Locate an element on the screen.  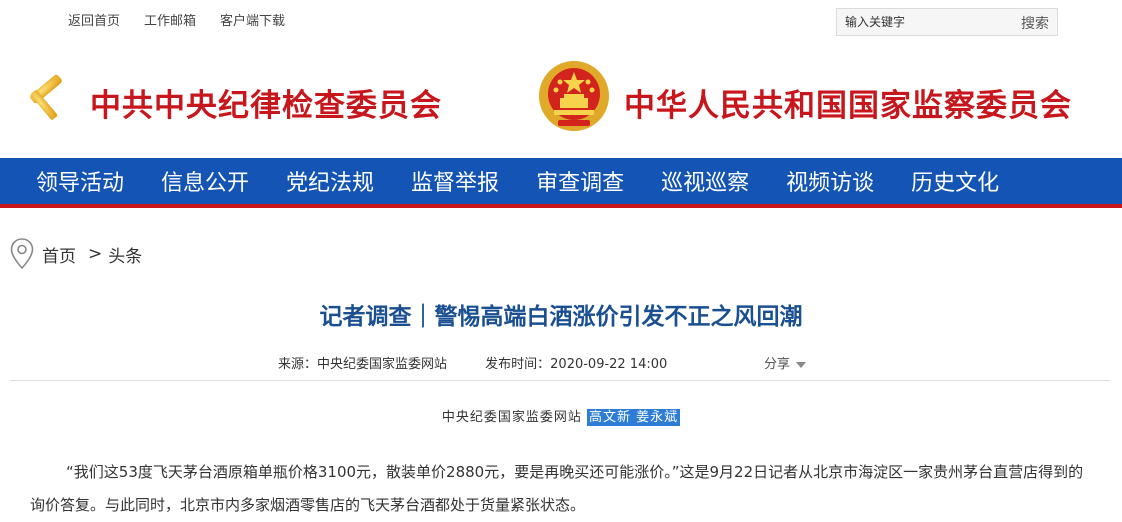
search-input is located at coordinates (922, 22).